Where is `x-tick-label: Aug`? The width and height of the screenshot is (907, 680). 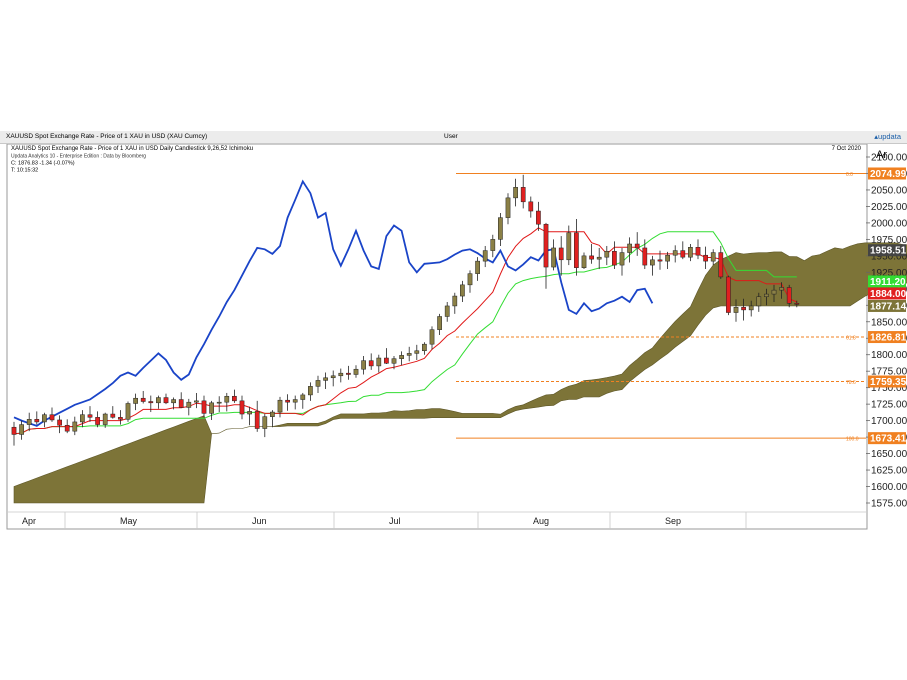
x-tick-label: Aug is located at coordinates (541, 521).